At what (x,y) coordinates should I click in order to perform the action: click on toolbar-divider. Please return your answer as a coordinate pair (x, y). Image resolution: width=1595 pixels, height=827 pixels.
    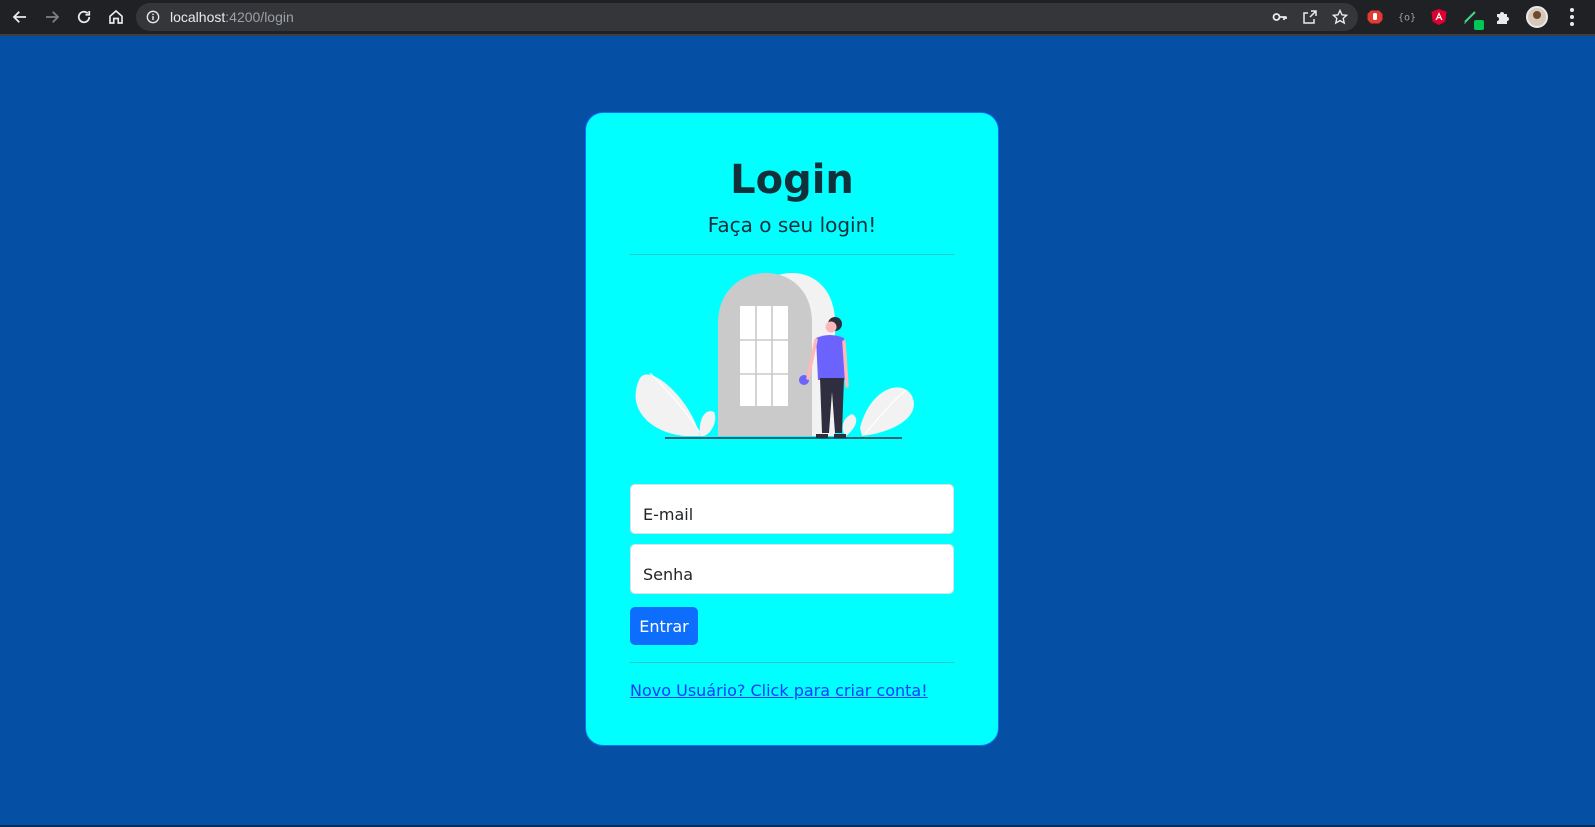
    Looking at the image, I should click on (797, 35).